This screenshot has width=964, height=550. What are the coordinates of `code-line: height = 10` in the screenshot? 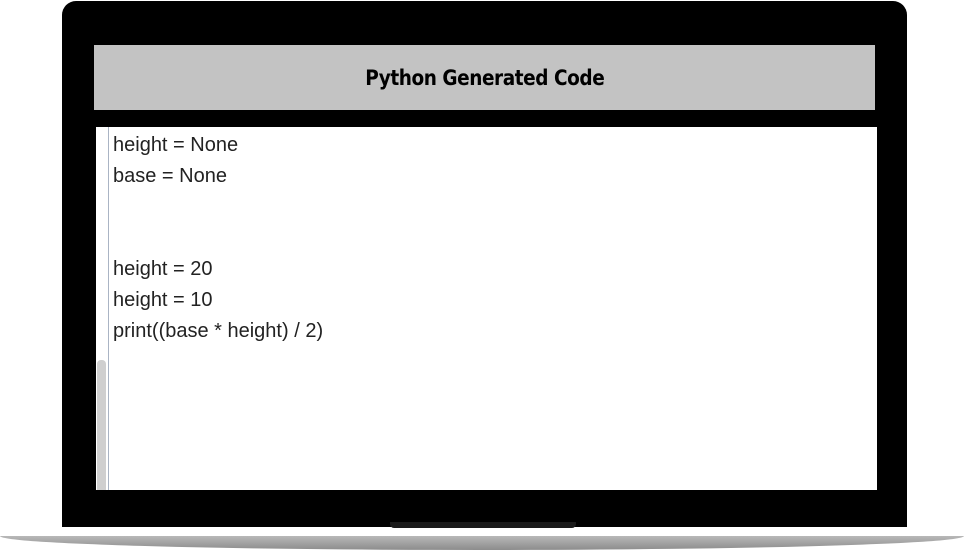 It's located at (218, 300).